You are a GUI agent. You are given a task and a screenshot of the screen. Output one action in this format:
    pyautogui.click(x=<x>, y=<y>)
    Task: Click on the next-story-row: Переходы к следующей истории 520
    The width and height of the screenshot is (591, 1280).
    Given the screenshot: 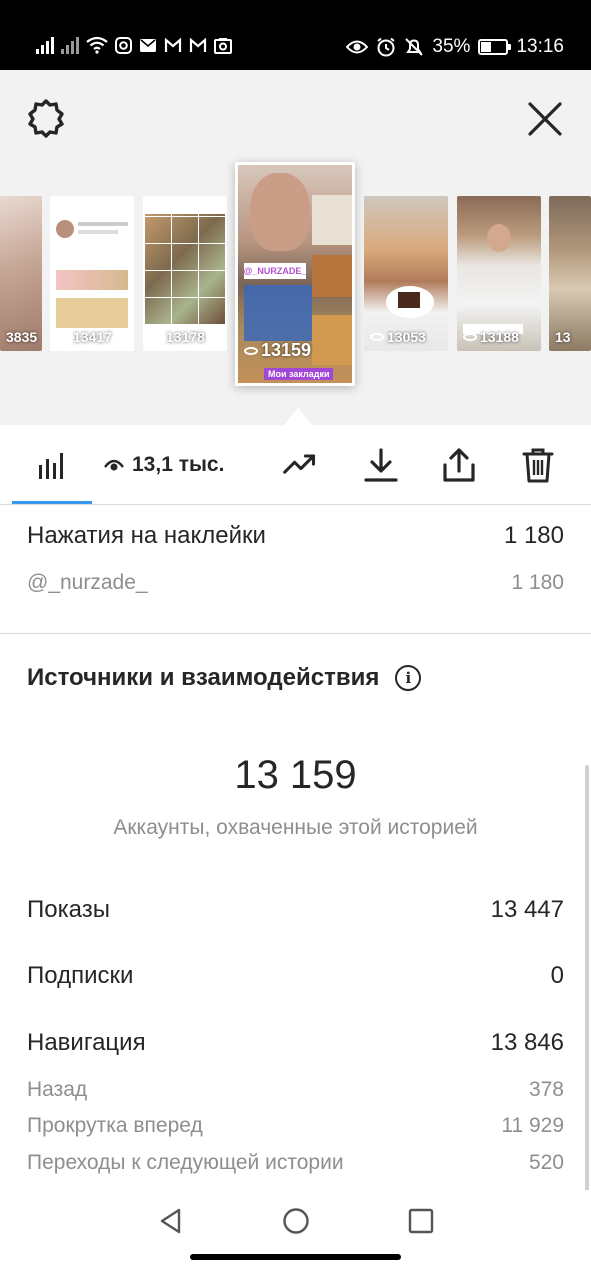 What is the action you would take?
    pyautogui.click(x=295, y=1163)
    